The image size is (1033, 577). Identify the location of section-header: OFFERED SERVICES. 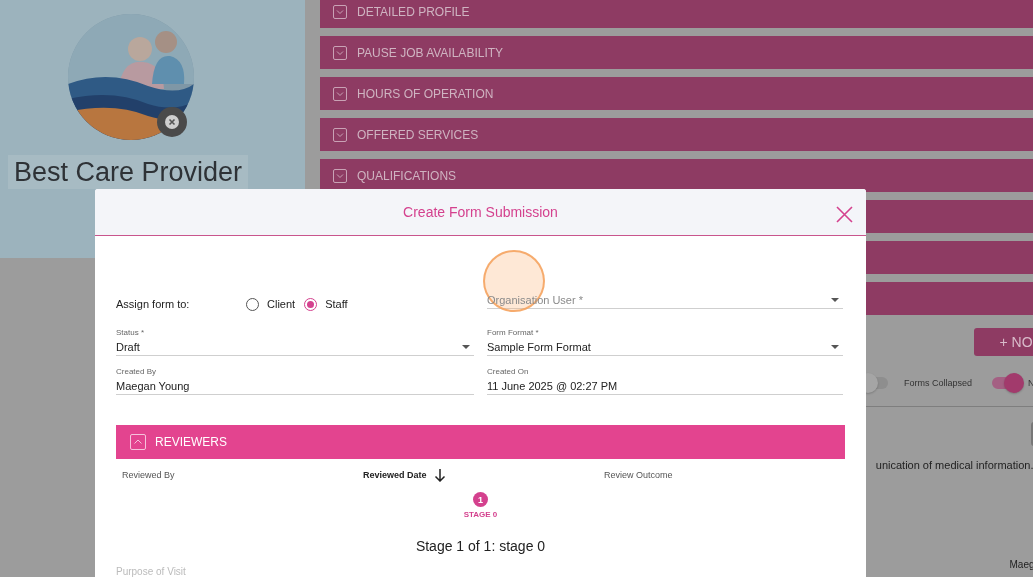
(676, 134).